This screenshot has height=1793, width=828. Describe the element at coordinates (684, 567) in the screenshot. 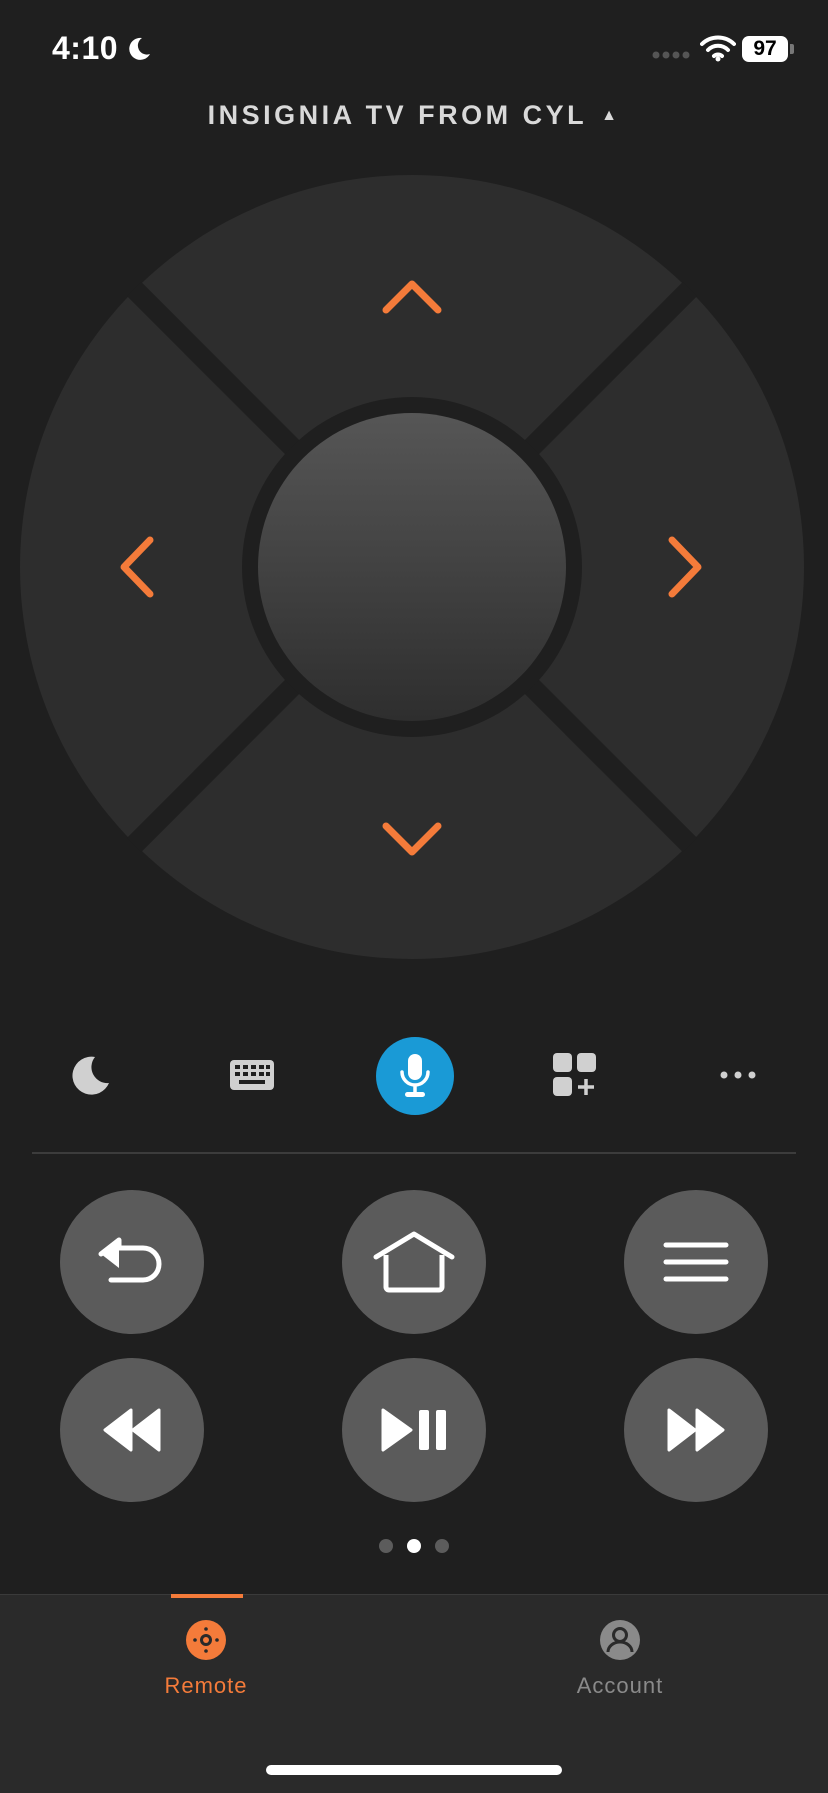

I see `dpad-right-button` at that location.